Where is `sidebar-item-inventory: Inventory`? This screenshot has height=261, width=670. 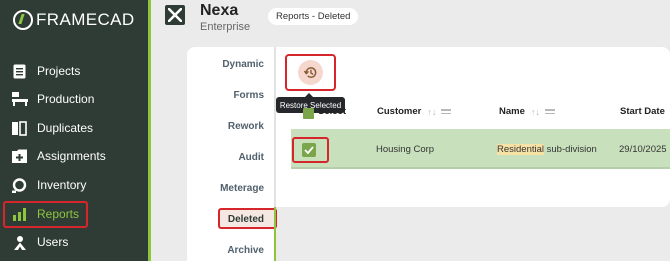
sidebar-item-inventory: Inventory is located at coordinates (74, 185).